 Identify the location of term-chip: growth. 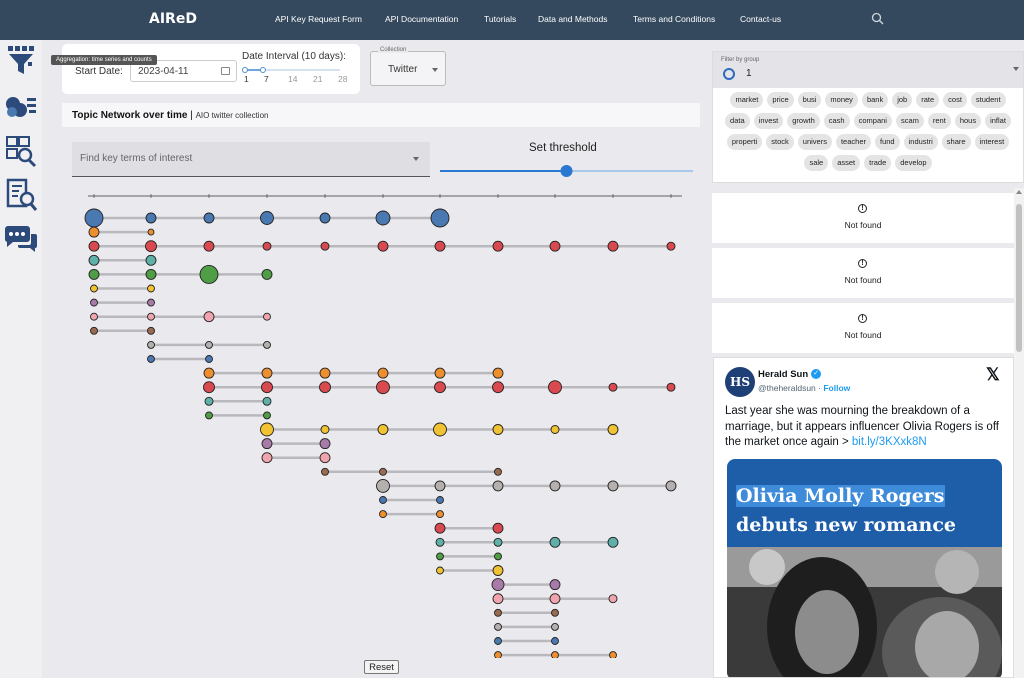
(803, 121).